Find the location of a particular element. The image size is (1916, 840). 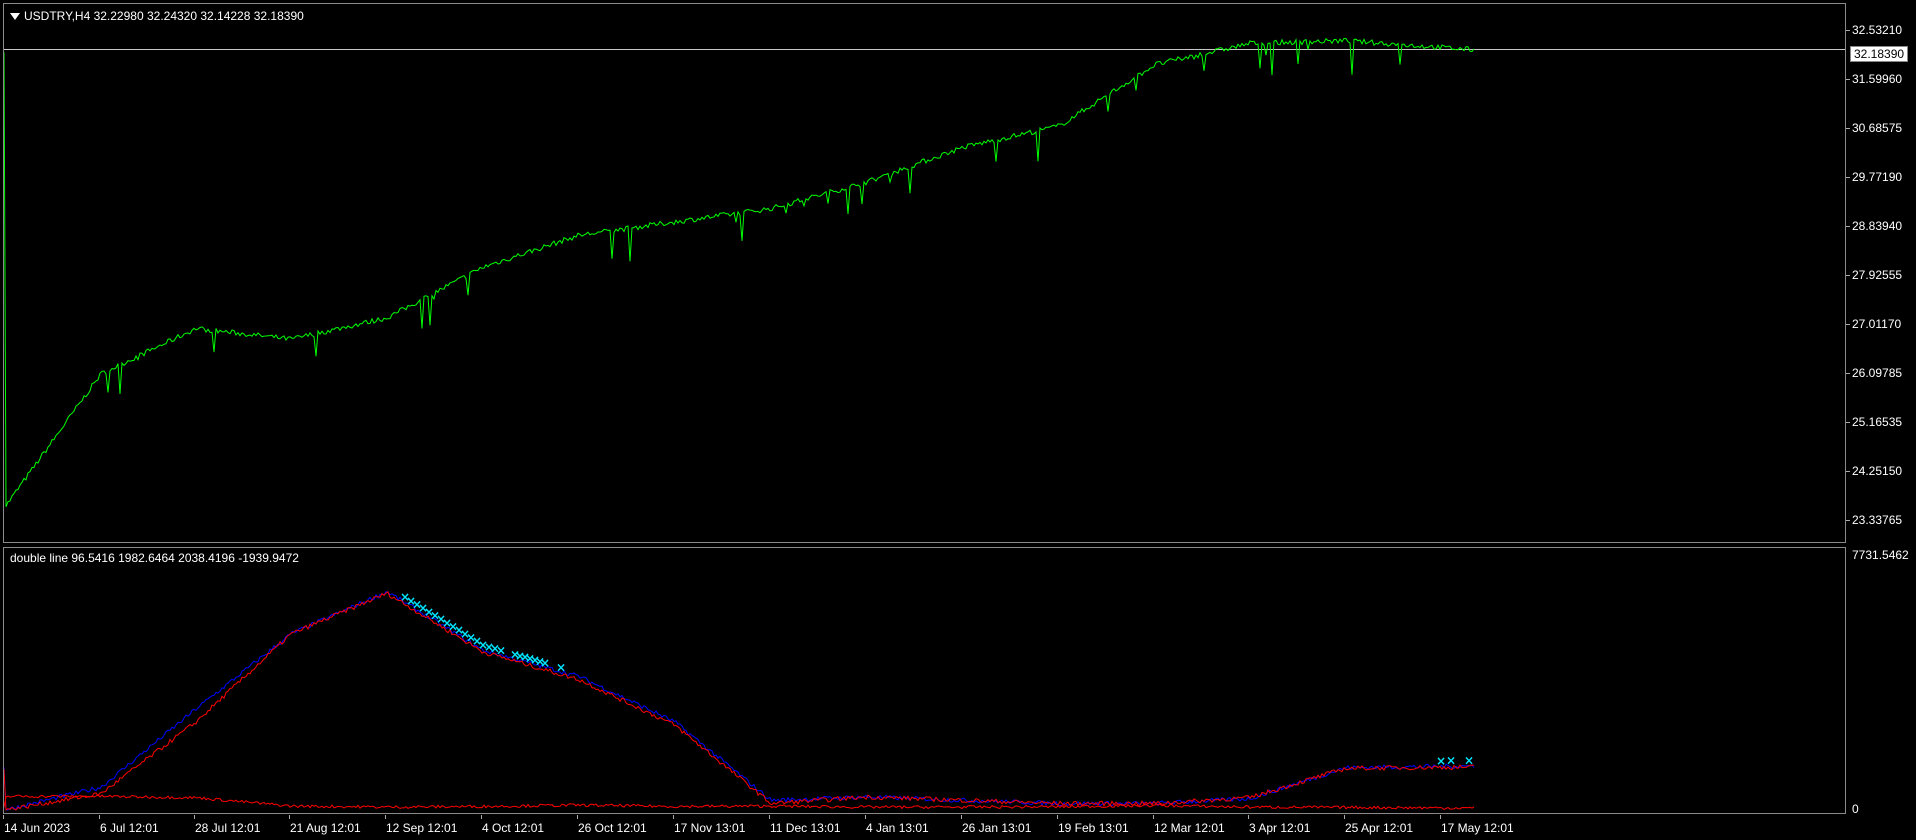

price-axis-label: 28.83940 is located at coordinates (1877, 226).